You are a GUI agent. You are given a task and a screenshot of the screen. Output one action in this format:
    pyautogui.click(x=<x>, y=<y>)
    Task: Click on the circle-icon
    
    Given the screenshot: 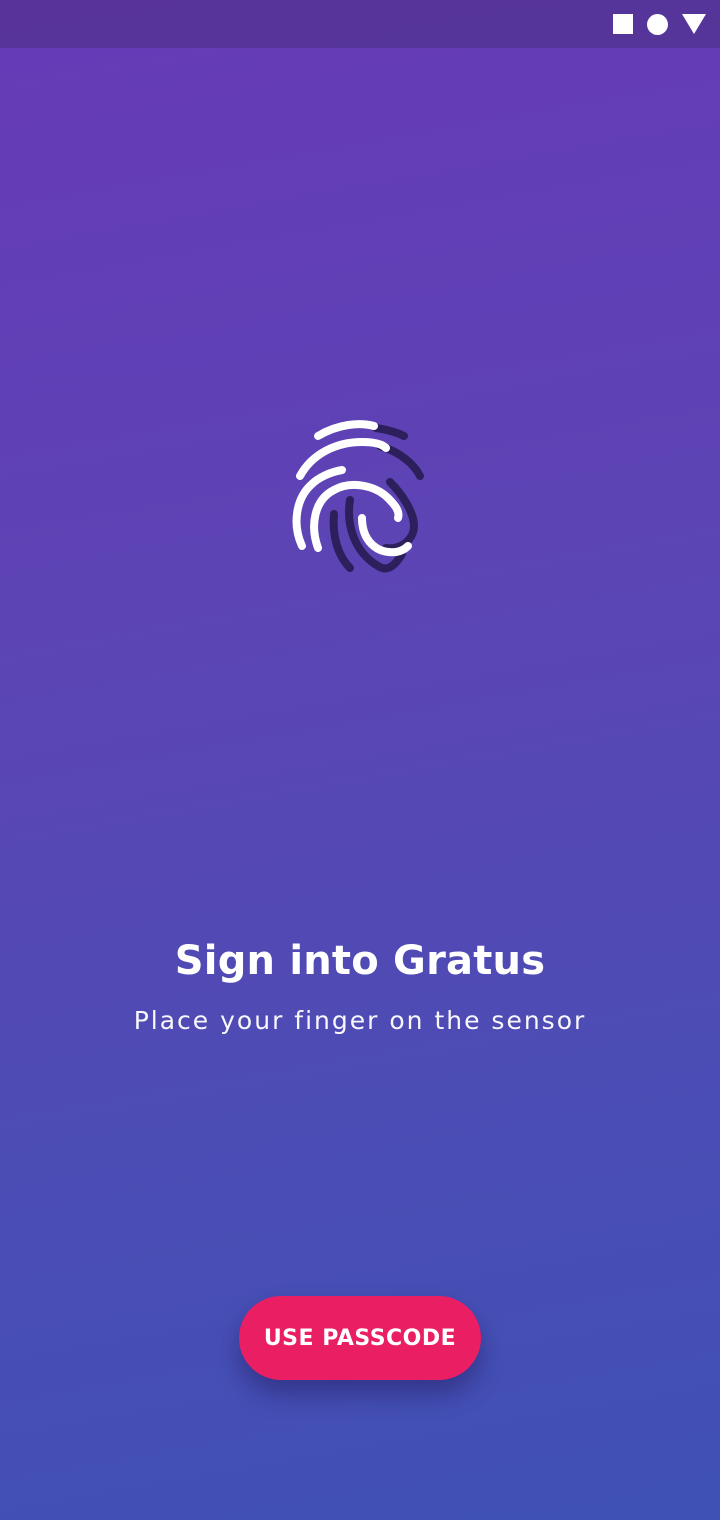 What is the action you would take?
    pyautogui.click(x=657, y=24)
    